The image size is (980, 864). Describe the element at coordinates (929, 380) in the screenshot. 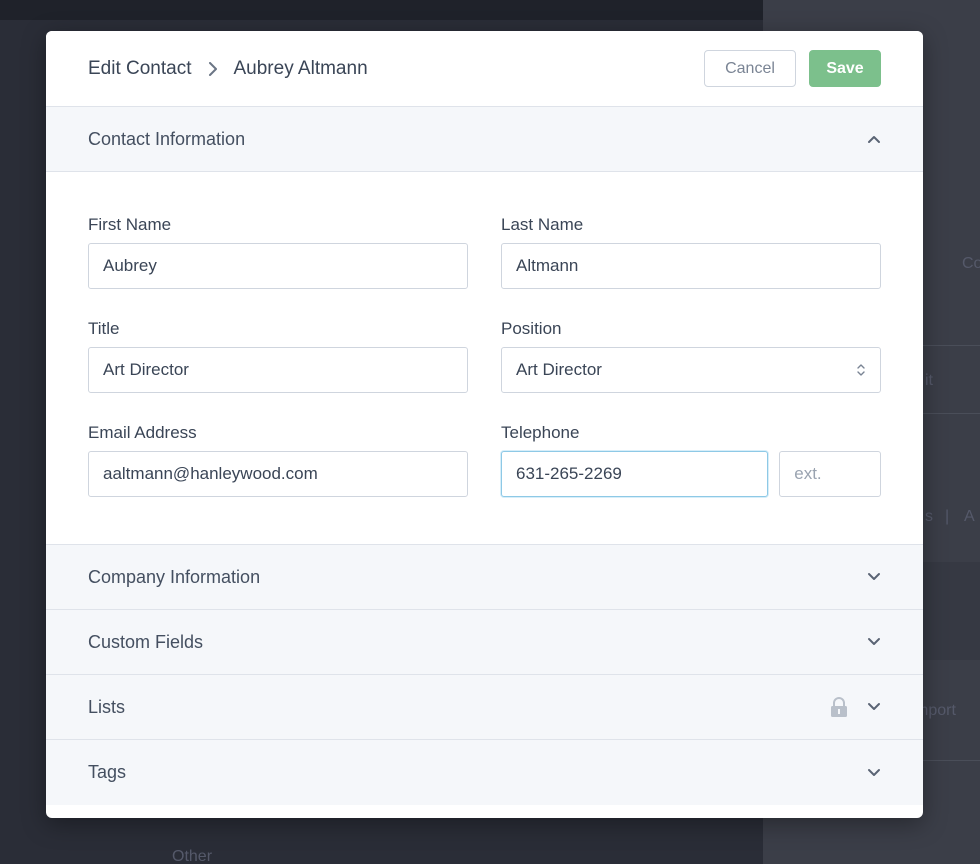

I see `background-text: it` at that location.